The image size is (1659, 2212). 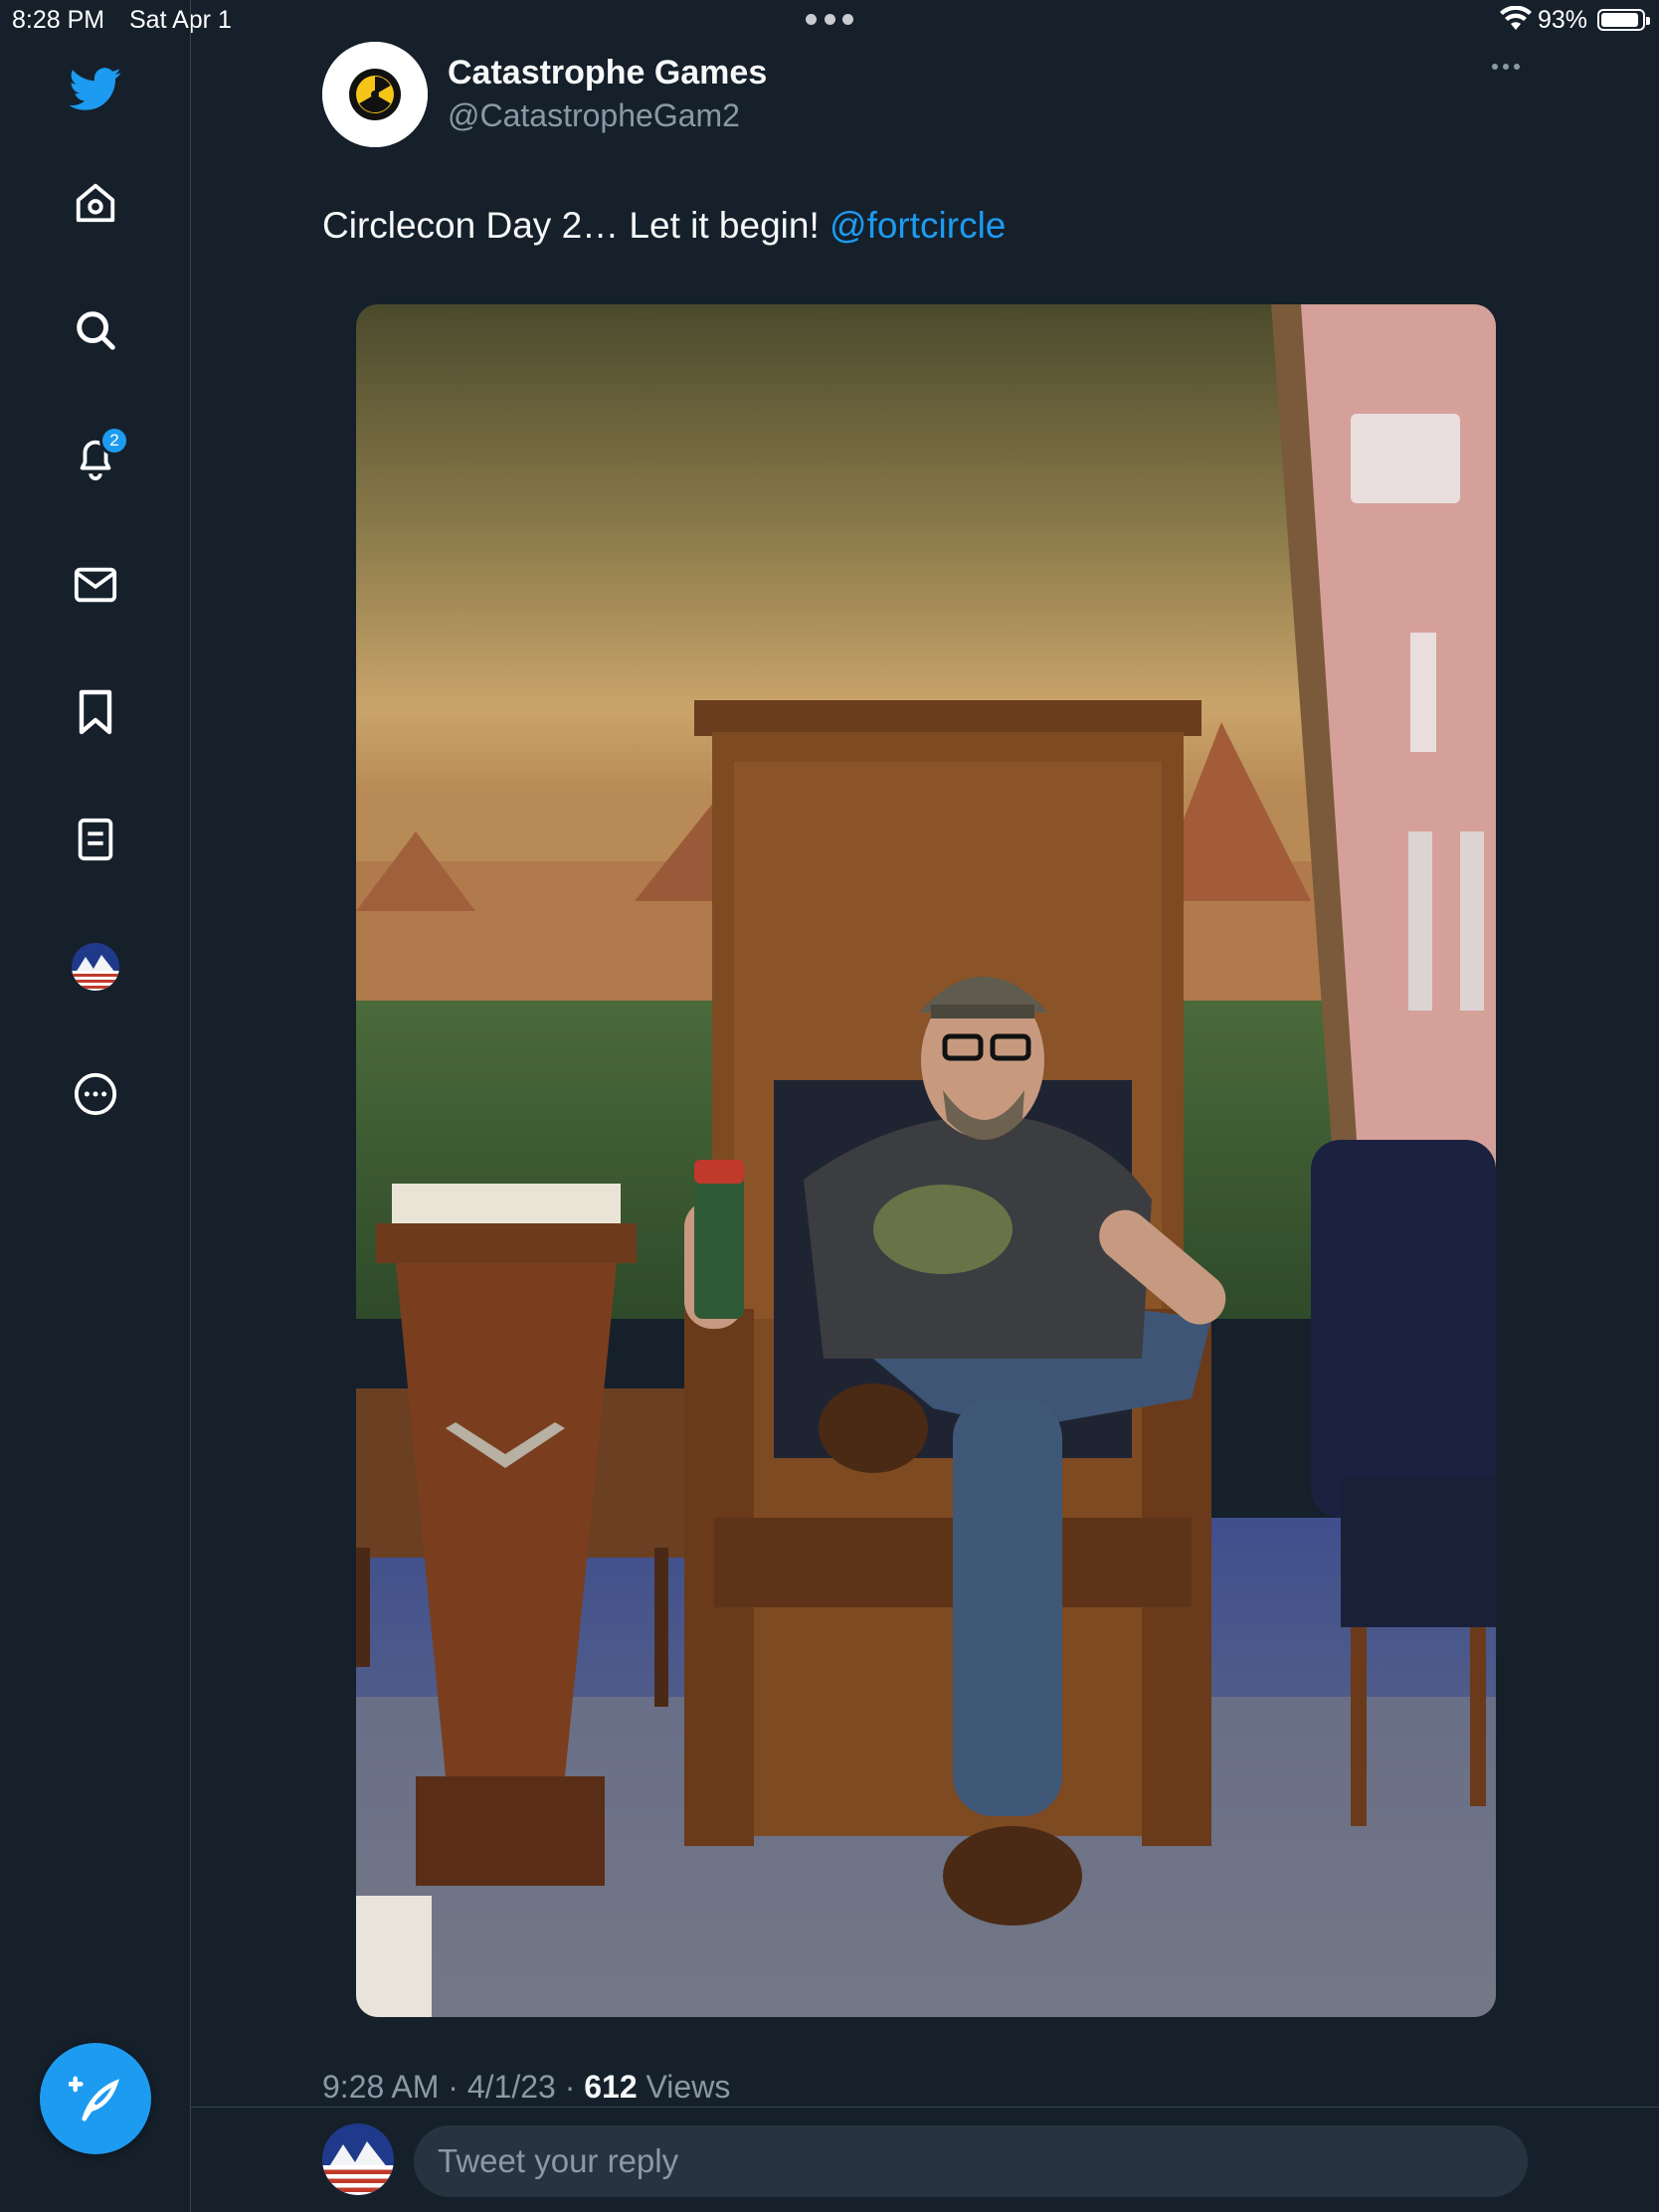 I want to click on tweet-header: Catastrophe Games @CatastropheGam2, so click(x=929, y=95).